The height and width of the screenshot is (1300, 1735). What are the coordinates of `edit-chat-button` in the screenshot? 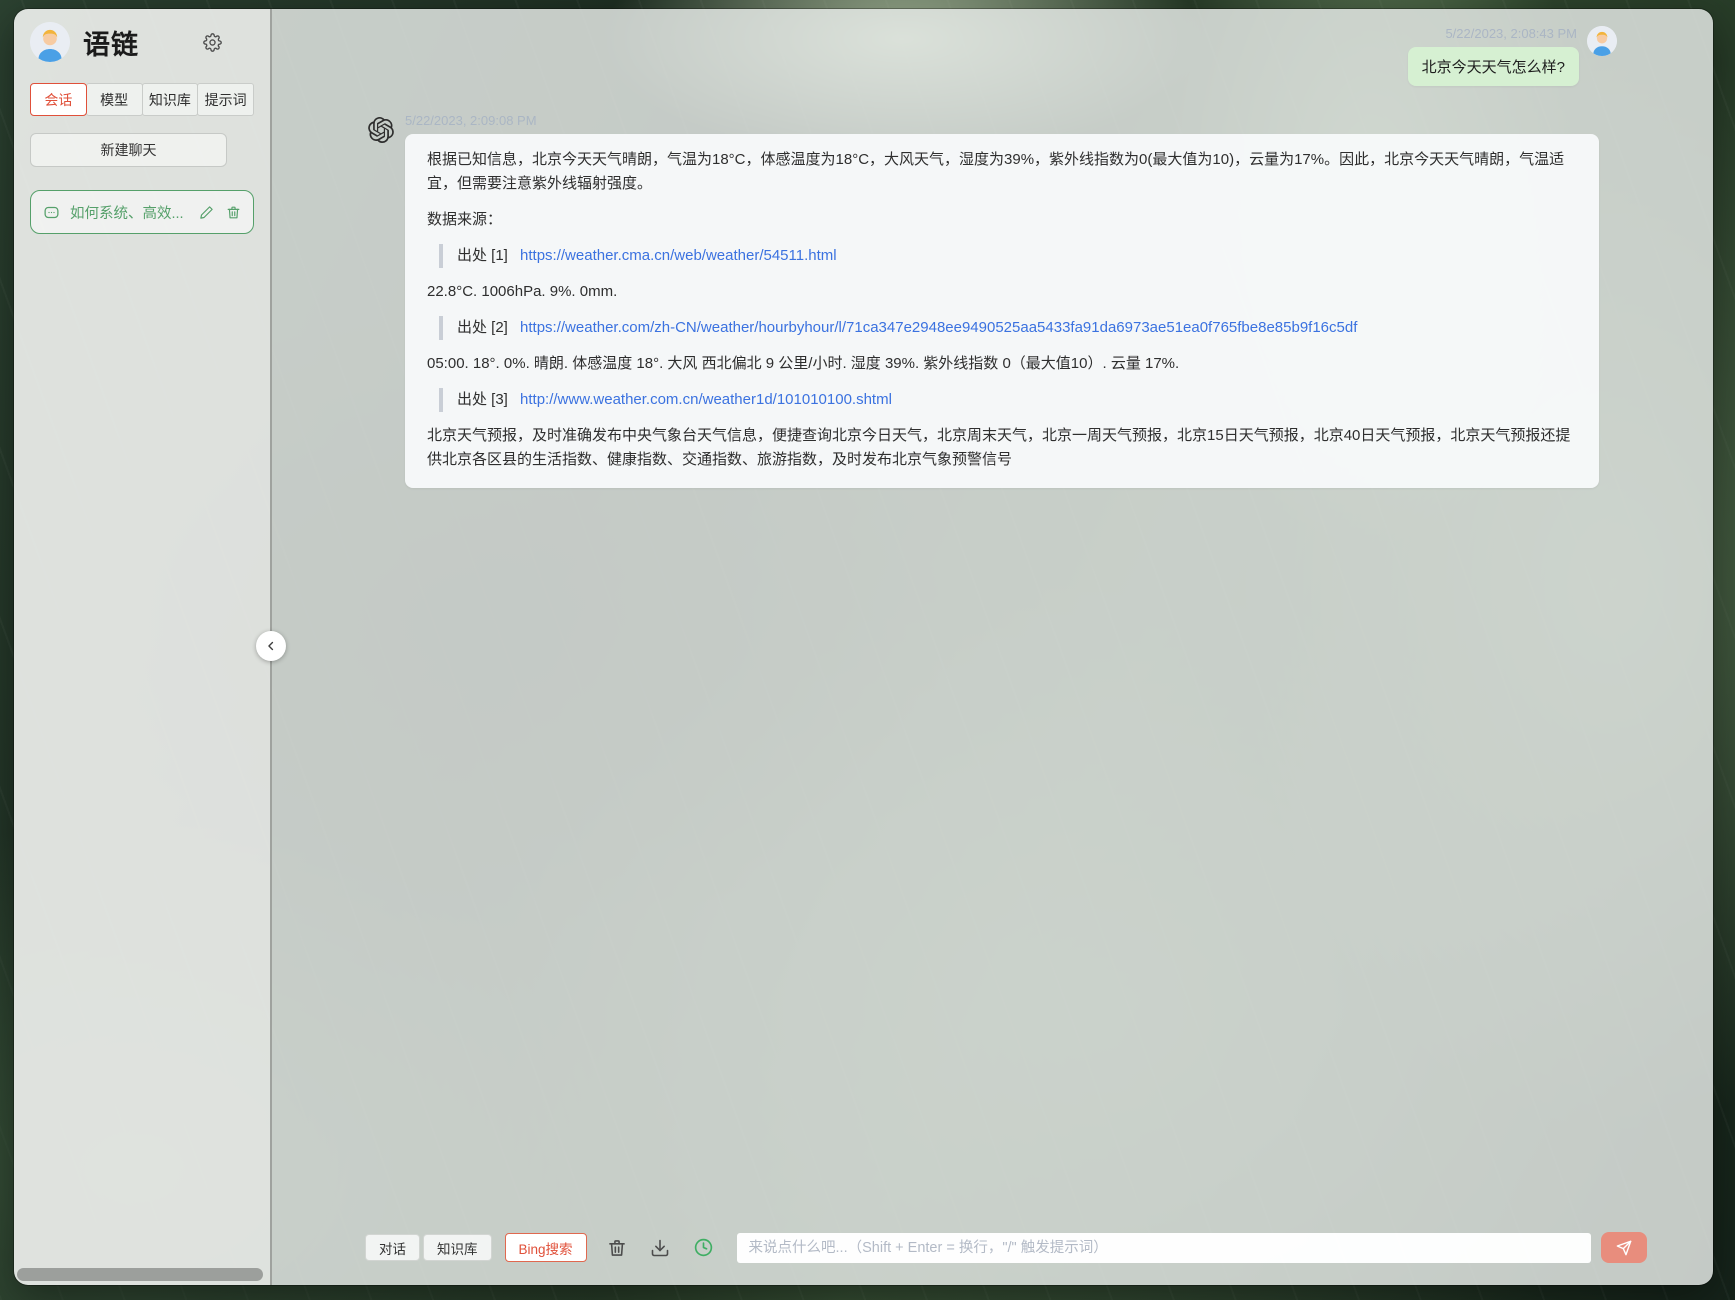 It's located at (206, 212).